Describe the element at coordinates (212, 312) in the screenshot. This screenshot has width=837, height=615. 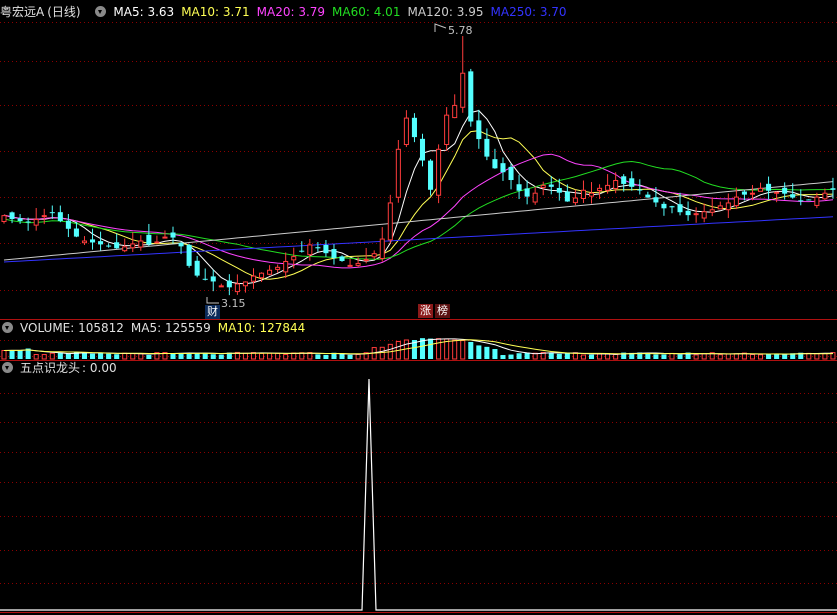
I see `finance-tag: 财` at that location.